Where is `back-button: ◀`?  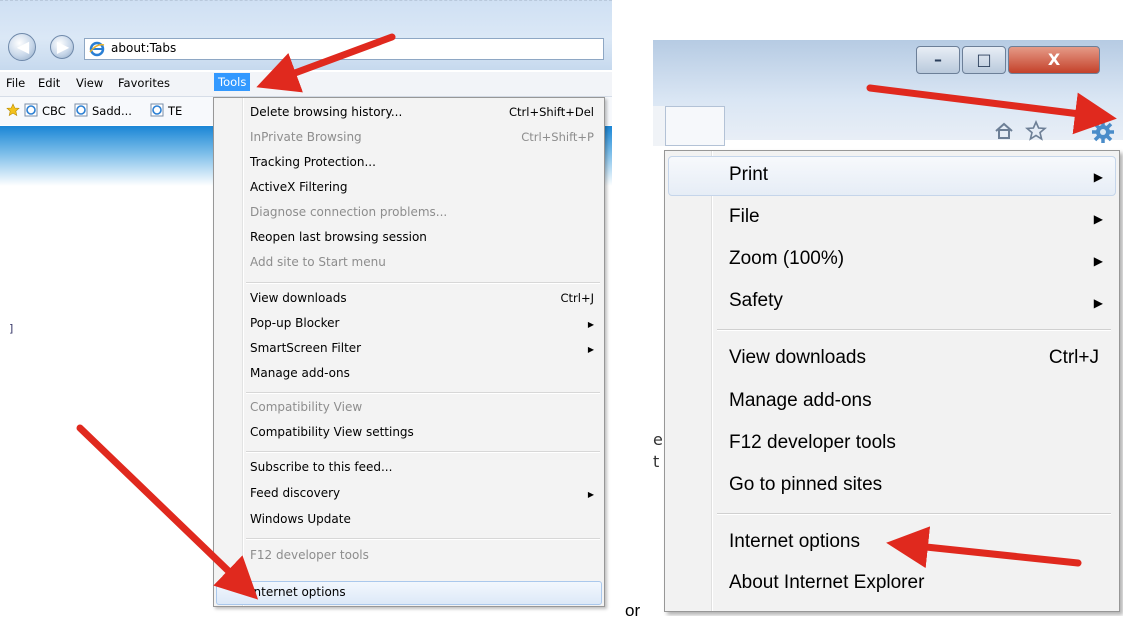
back-button: ◀ is located at coordinates (22, 47).